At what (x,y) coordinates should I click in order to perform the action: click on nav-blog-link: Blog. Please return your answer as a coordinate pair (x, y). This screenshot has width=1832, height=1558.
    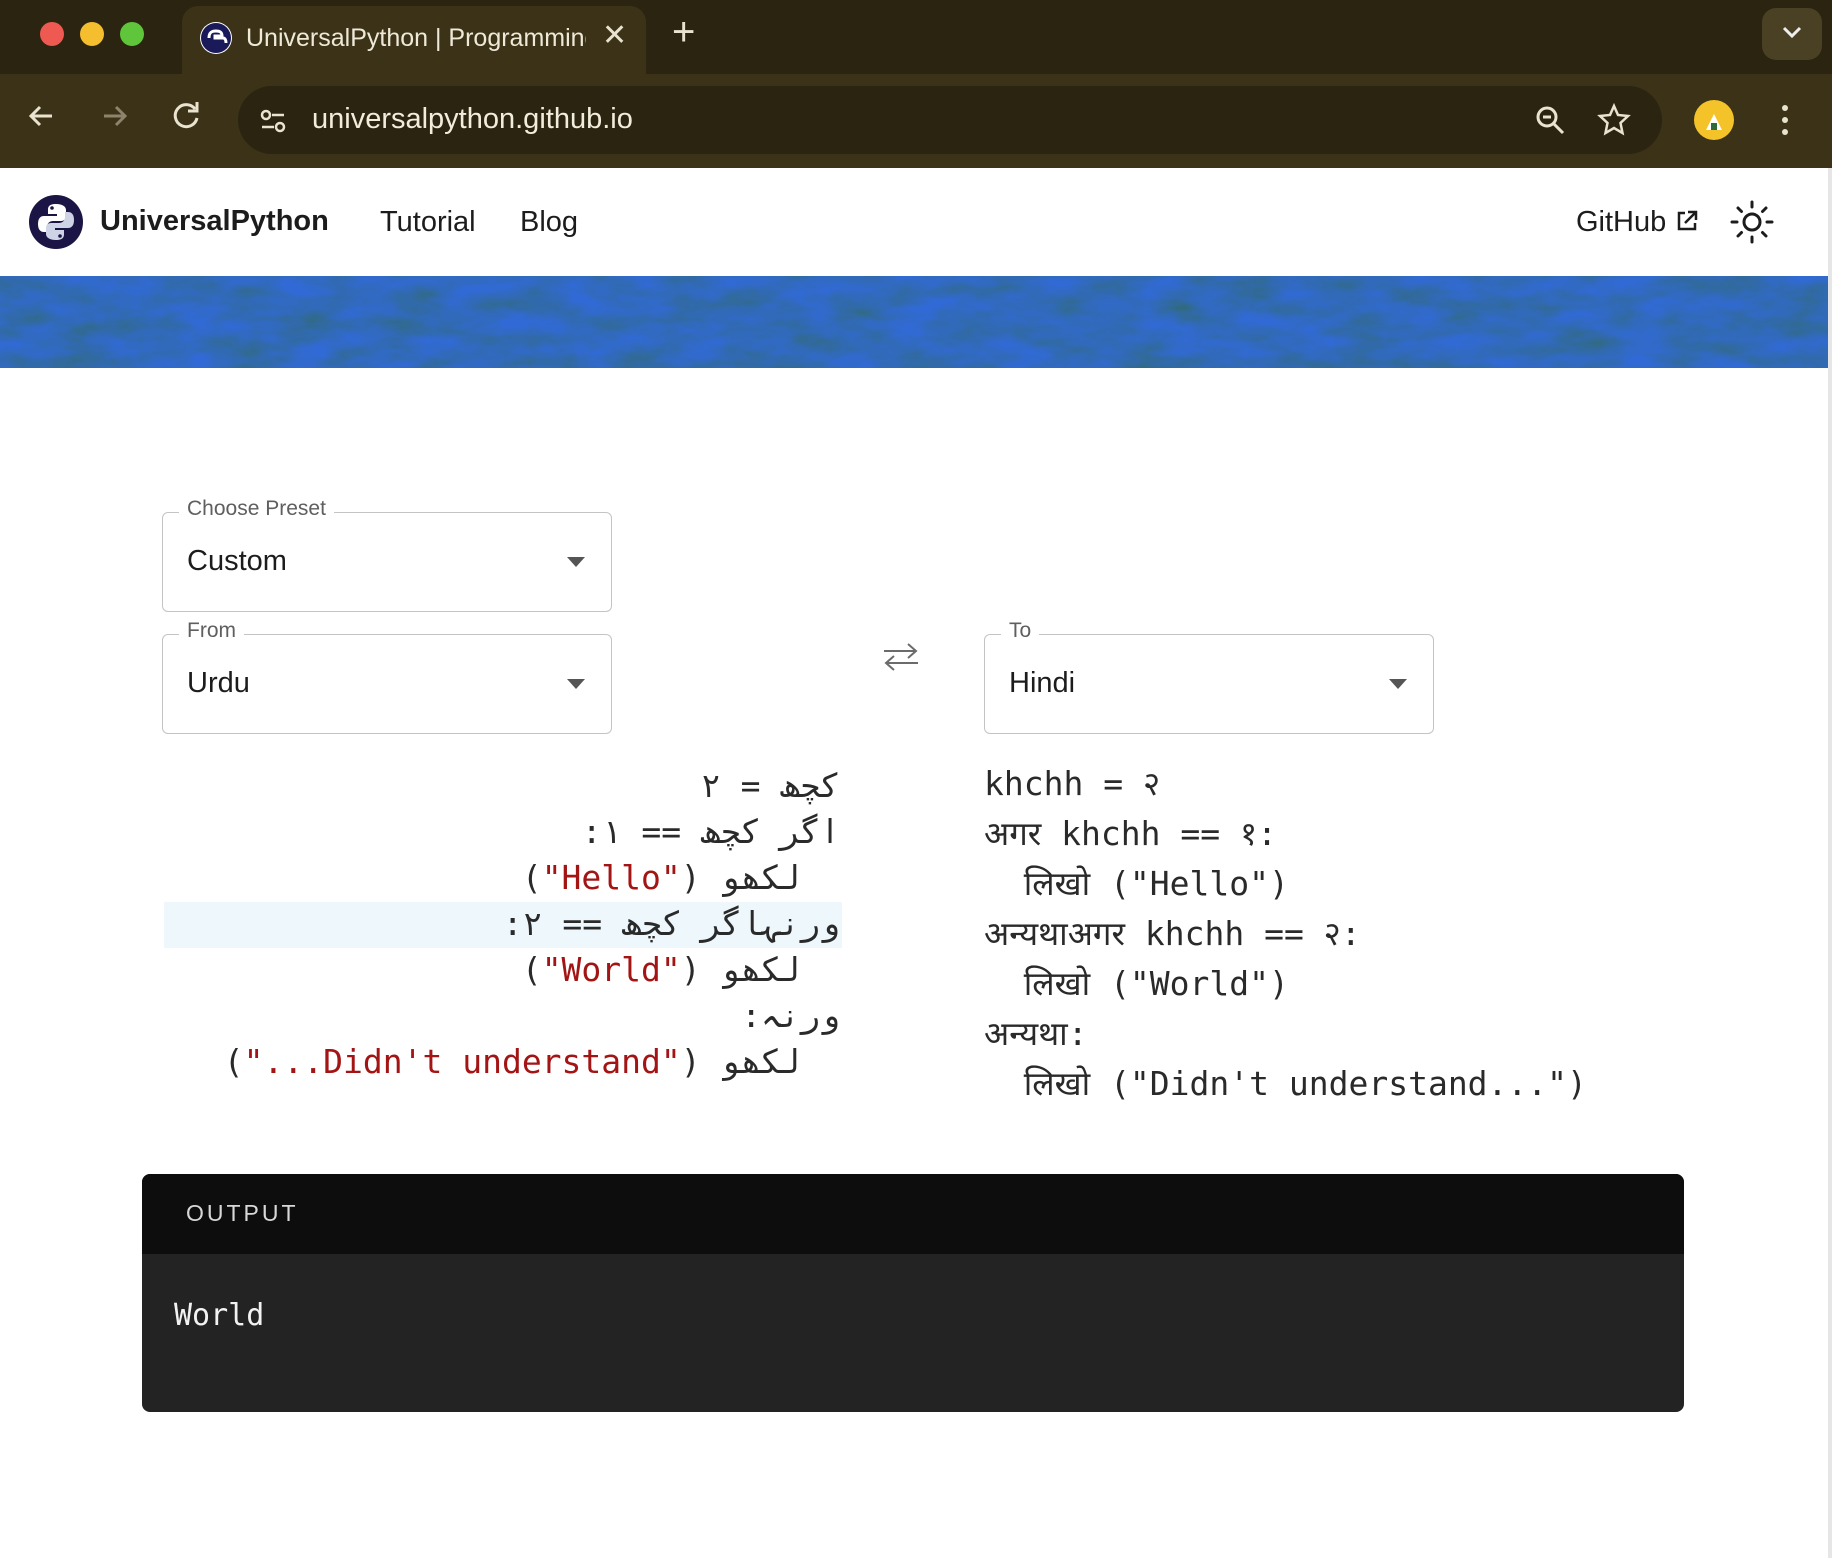
    Looking at the image, I should click on (549, 222).